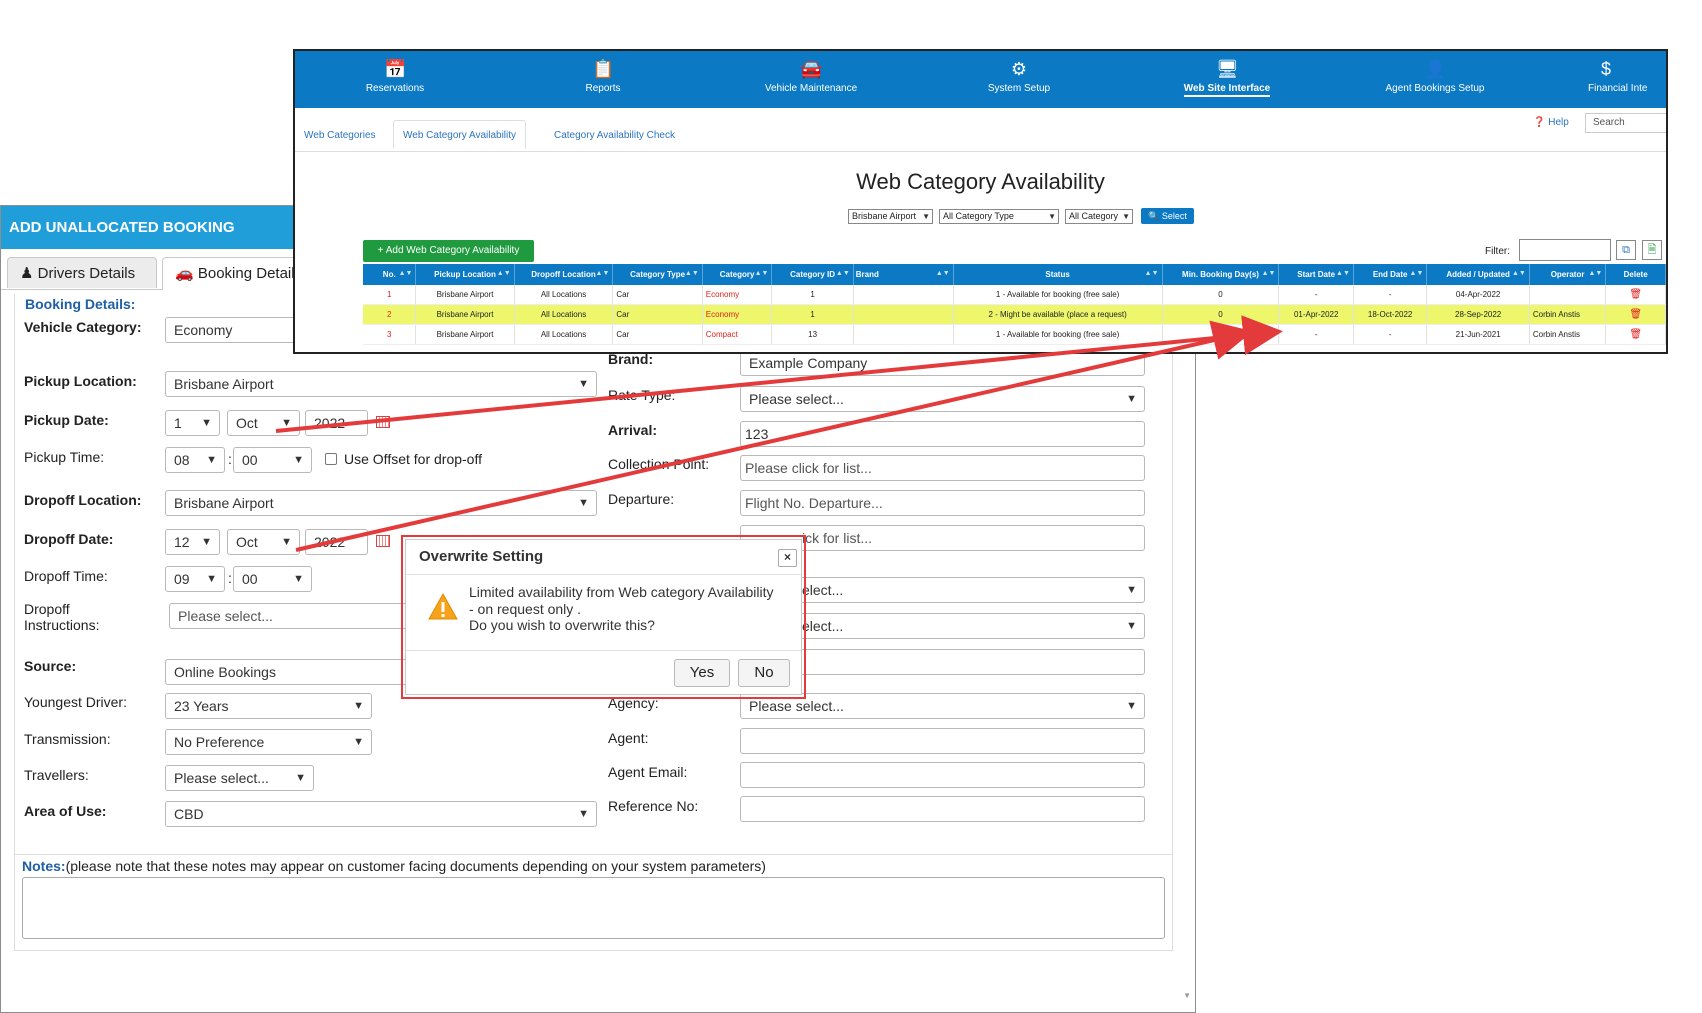 Image resolution: width=1702 pixels, height=1013 pixels. What do you see at coordinates (80, 381) in the screenshot?
I see `pickup-location-label: Pickup Location:` at bounding box center [80, 381].